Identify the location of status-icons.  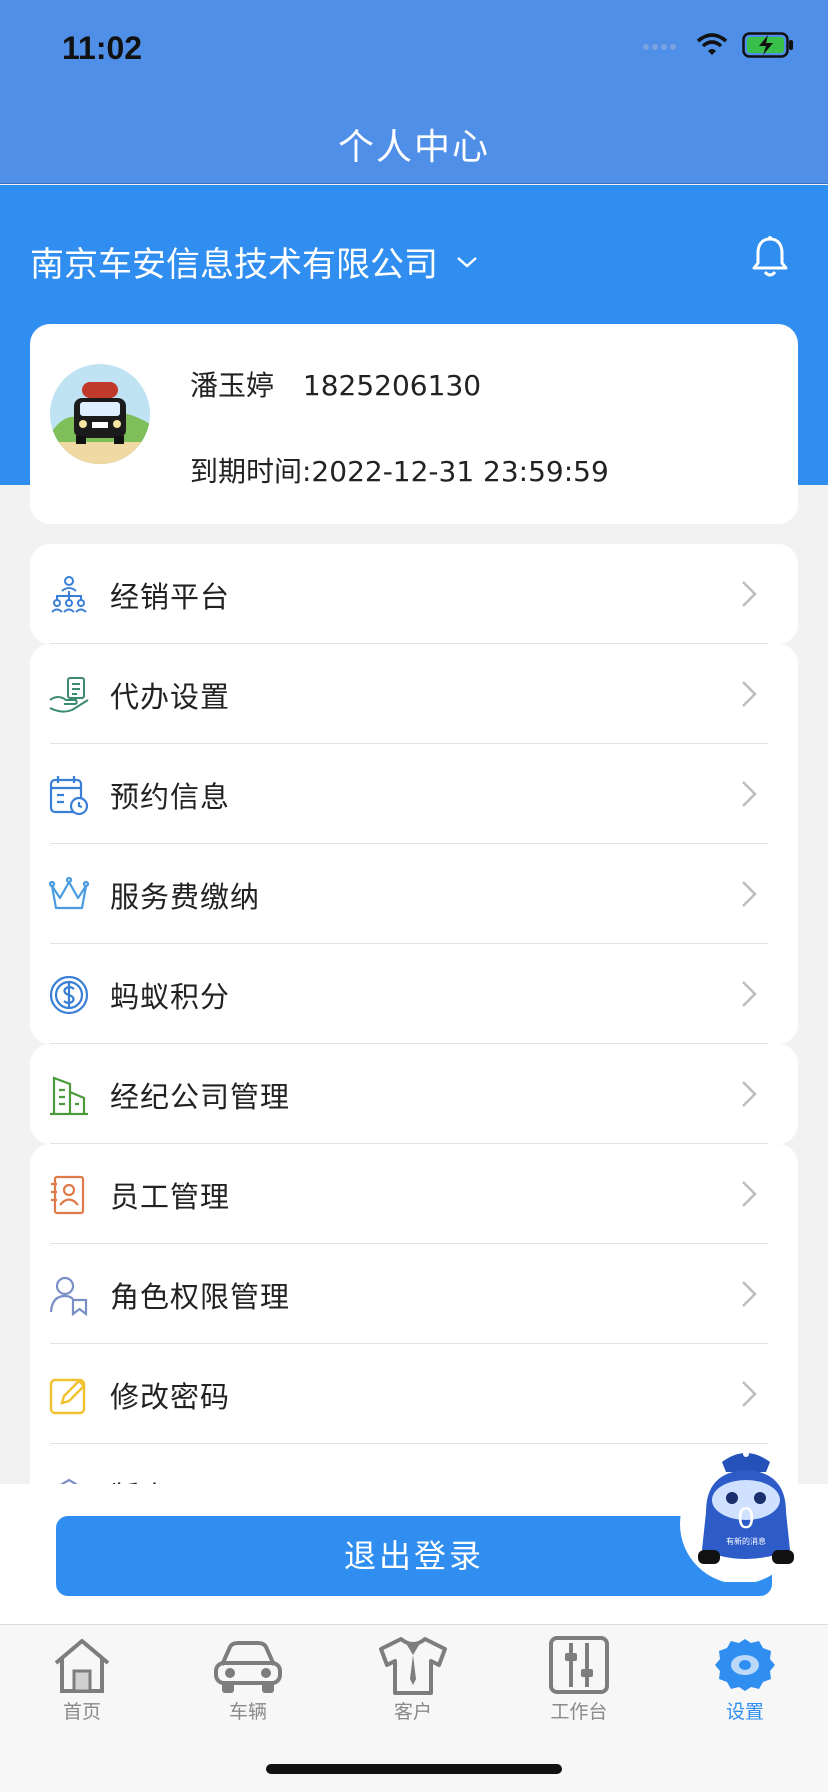
(718, 45).